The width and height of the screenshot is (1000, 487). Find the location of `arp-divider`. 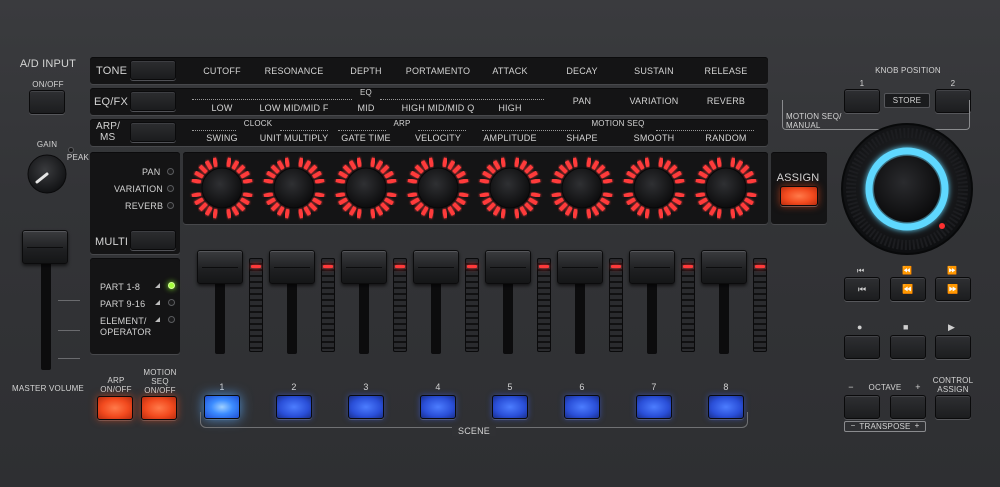

arp-divider is located at coordinates (442, 130).